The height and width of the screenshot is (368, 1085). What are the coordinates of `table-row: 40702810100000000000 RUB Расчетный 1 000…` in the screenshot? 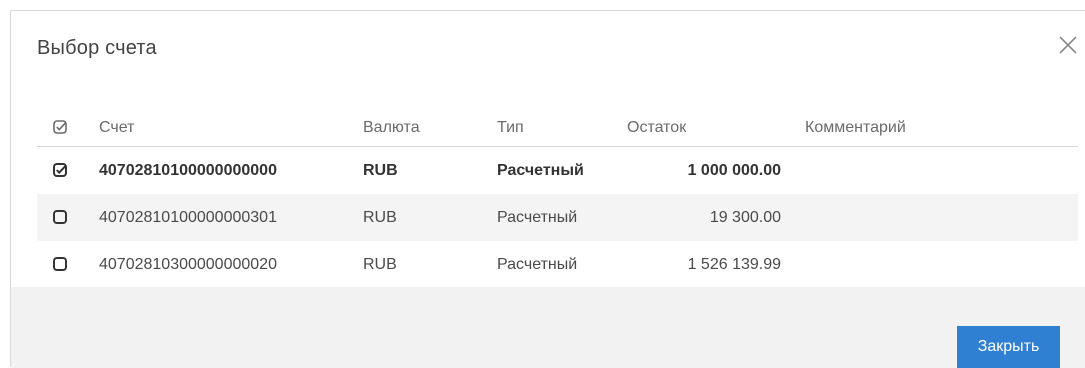 It's located at (557, 171).